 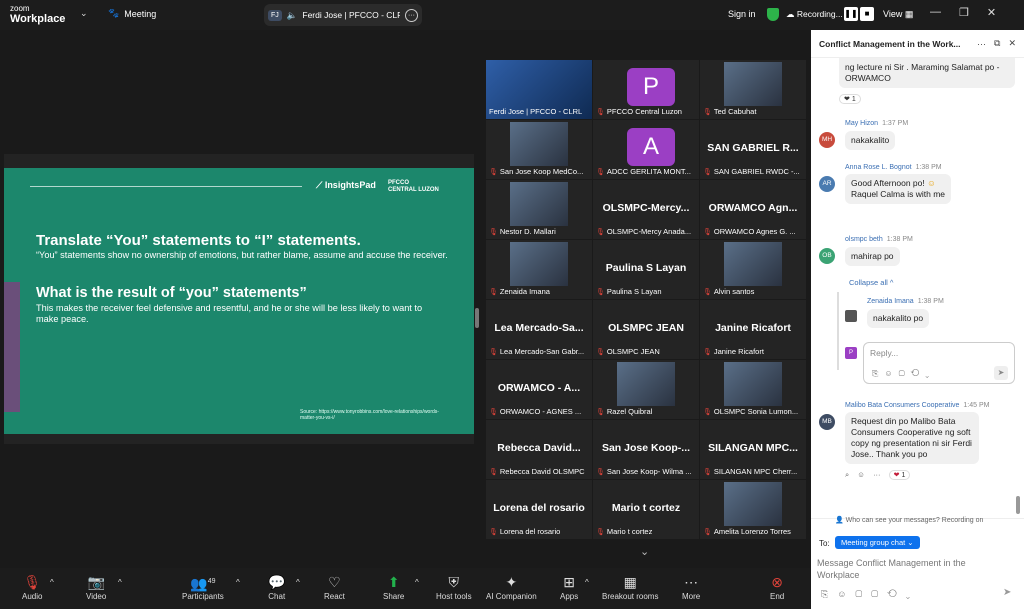 What do you see at coordinates (413, 190) in the screenshot?
I see `logo2-bottom: CENTRAL LUZON` at bounding box center [413, 190].